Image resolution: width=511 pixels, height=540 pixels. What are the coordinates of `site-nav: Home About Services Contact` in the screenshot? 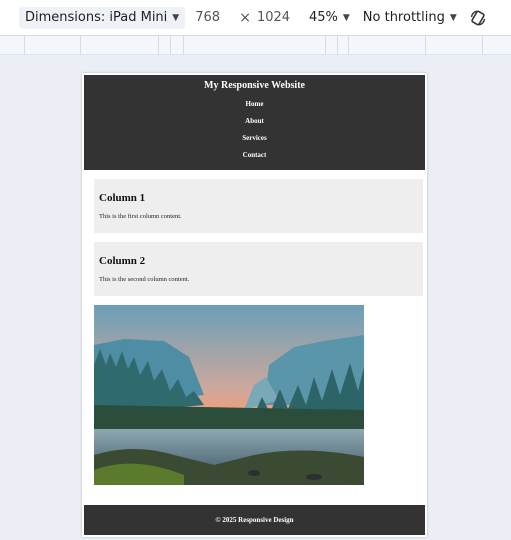 It's located at (254, 133).